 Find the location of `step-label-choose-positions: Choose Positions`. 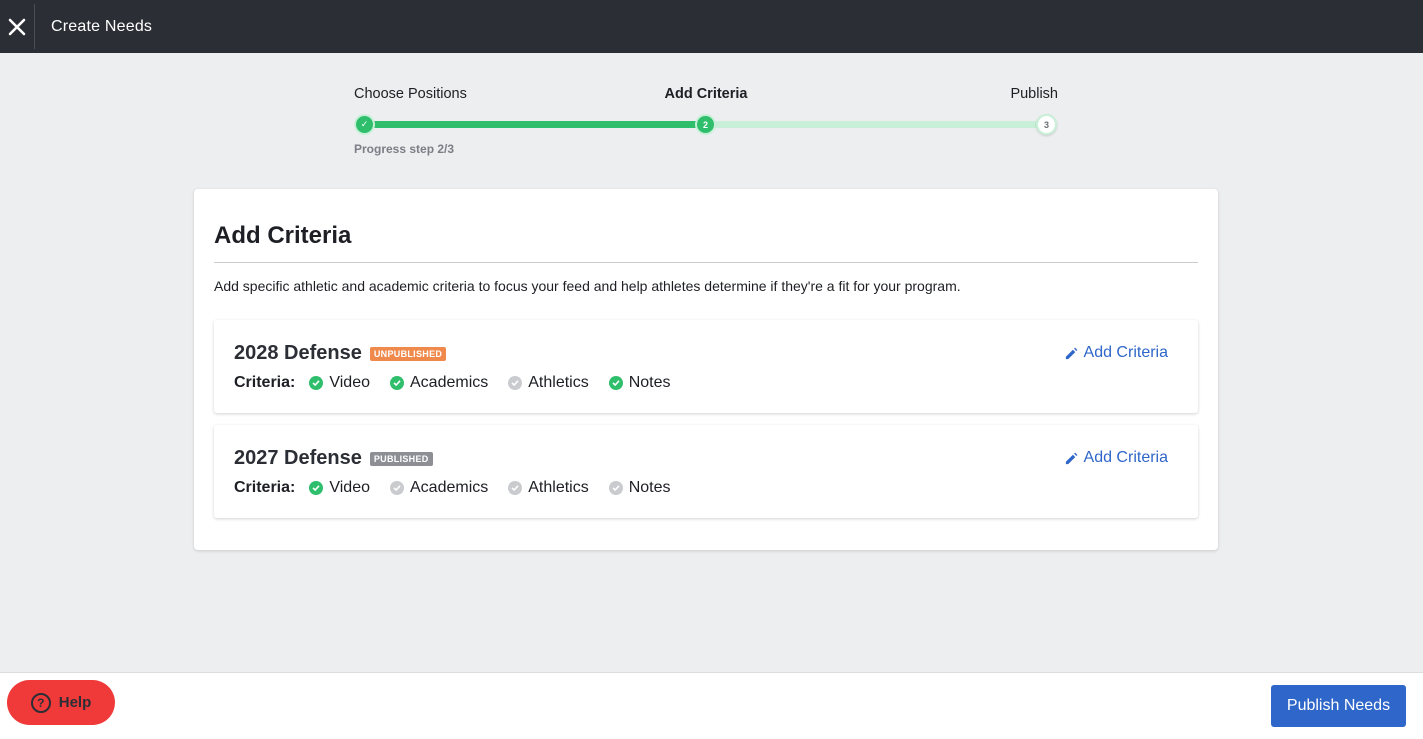

step-label-choose-positions: Choose Positions is located at coordinates (410, 94).